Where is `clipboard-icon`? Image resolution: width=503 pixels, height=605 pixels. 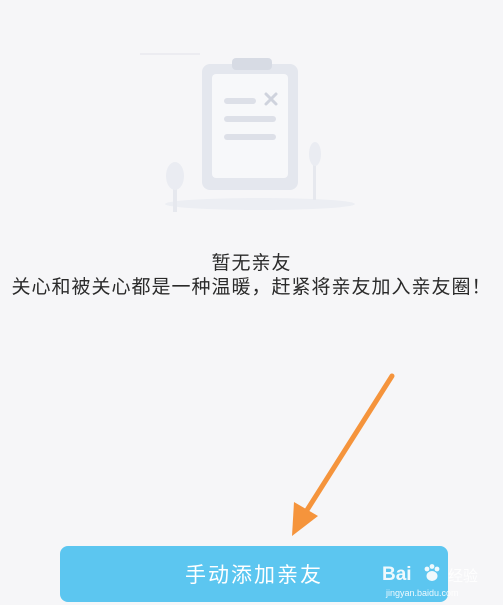
clipboard-icon is located at coordinates (247, 132).